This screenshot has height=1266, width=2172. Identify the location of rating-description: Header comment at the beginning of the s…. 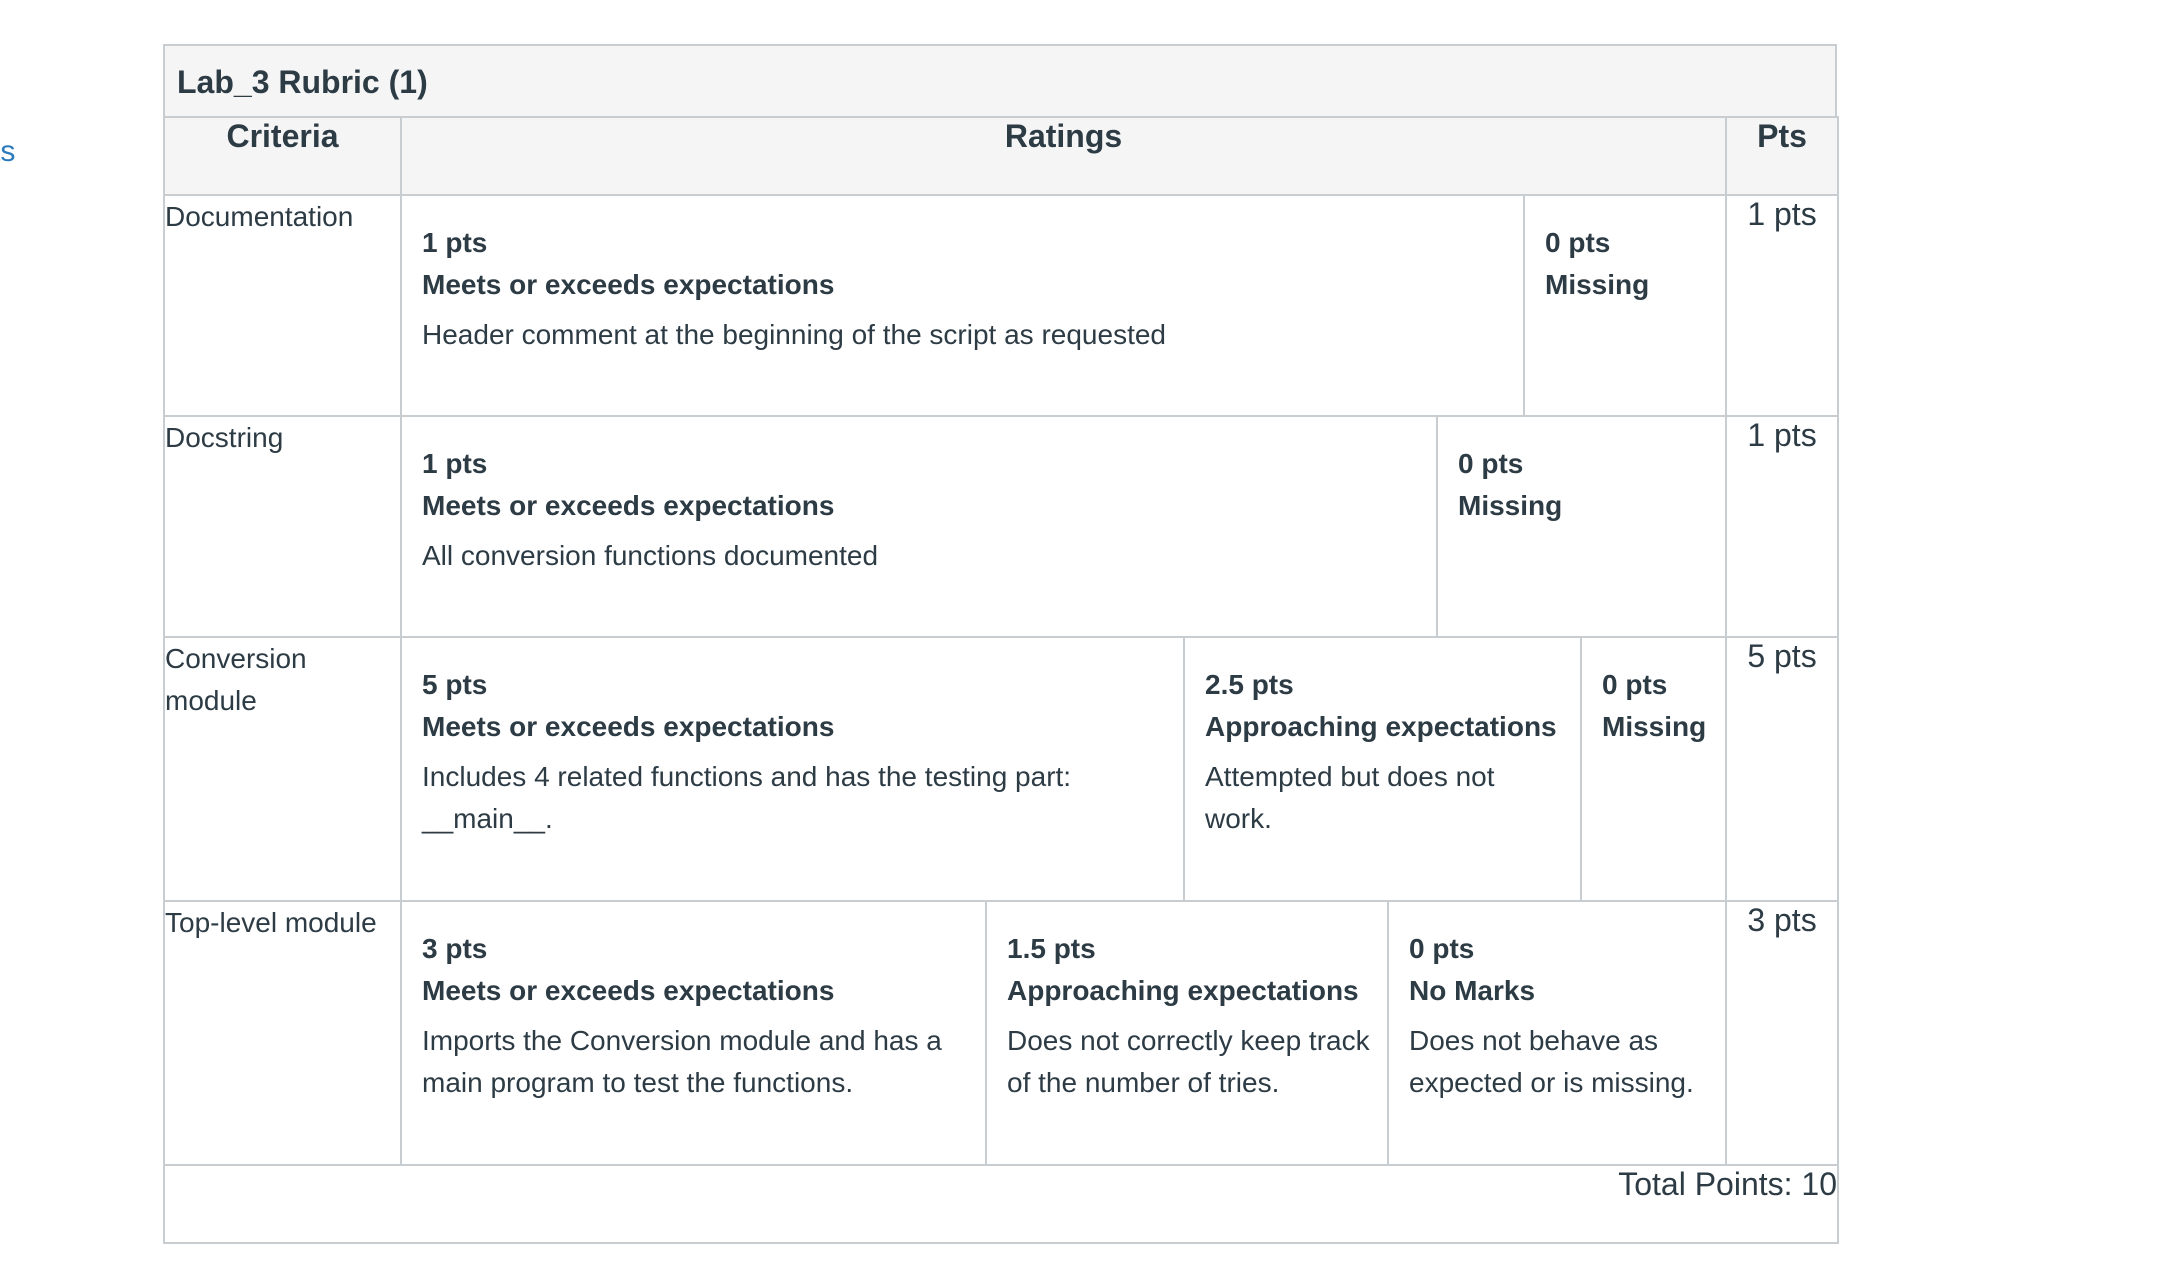
(794, 334).